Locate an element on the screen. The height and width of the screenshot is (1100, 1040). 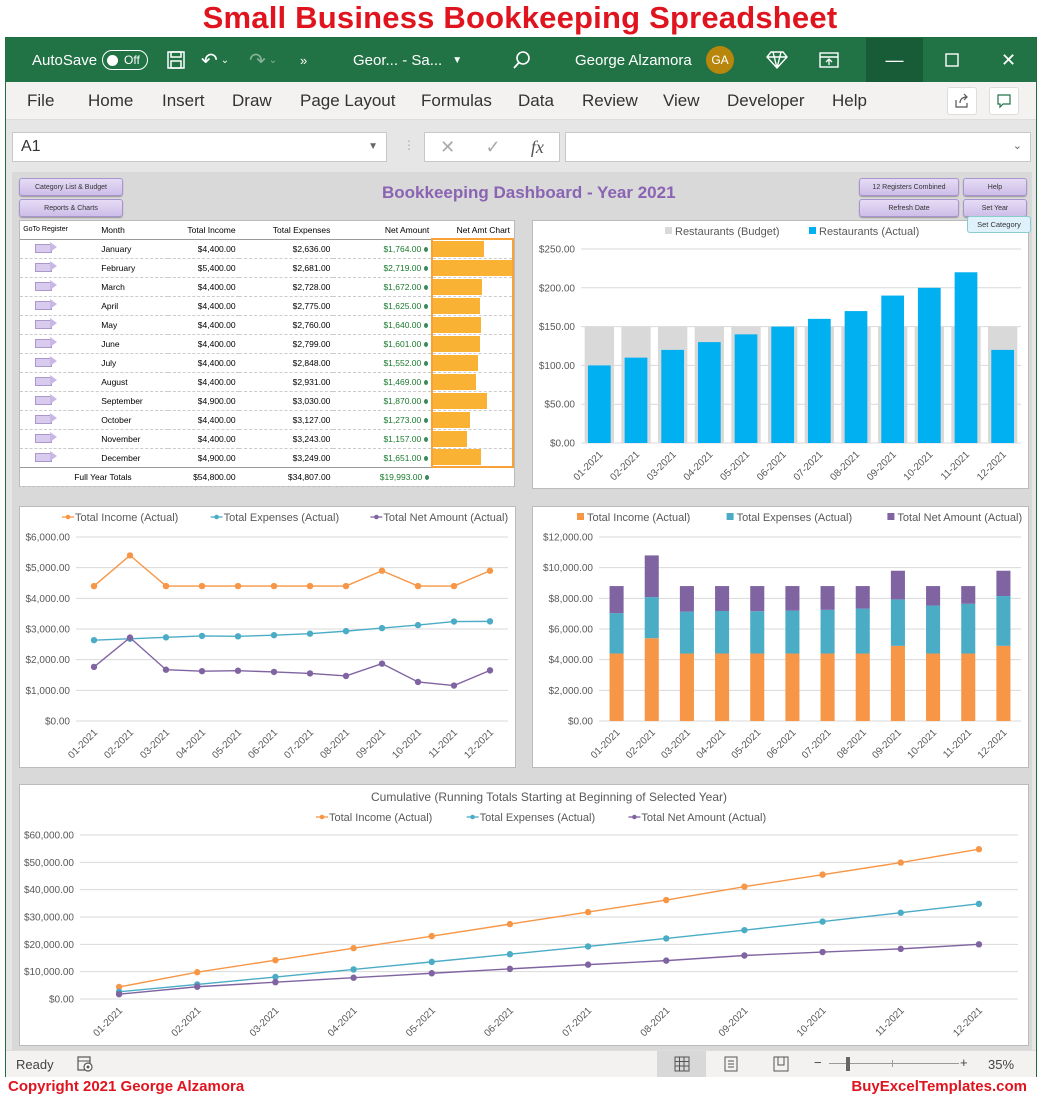
tab-insert: Insert is located at coordinates (183, 101).